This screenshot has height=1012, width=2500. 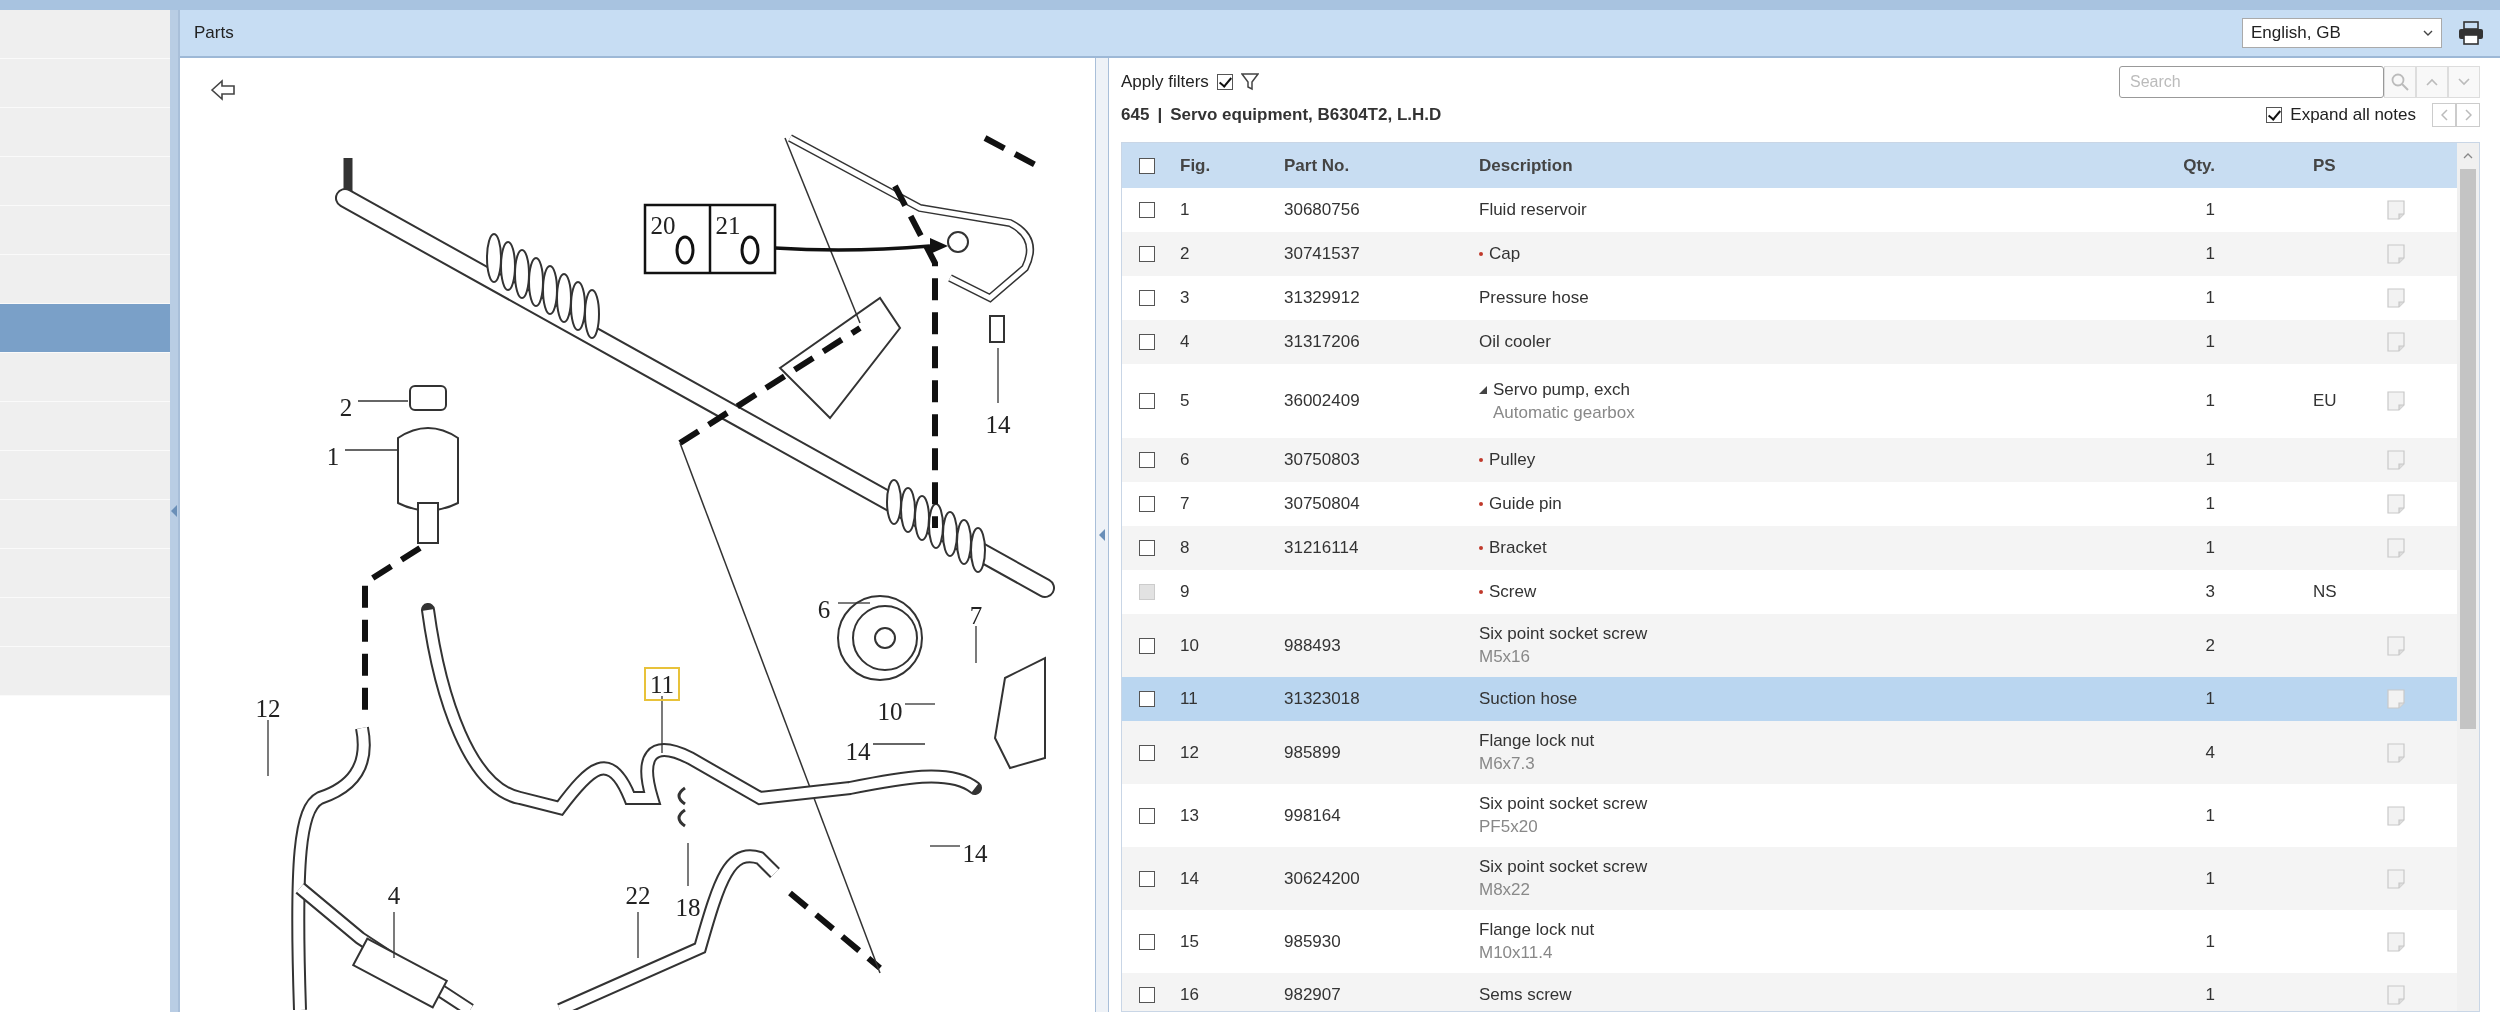 I want to click on next-button, so click(x=2468, y=115).